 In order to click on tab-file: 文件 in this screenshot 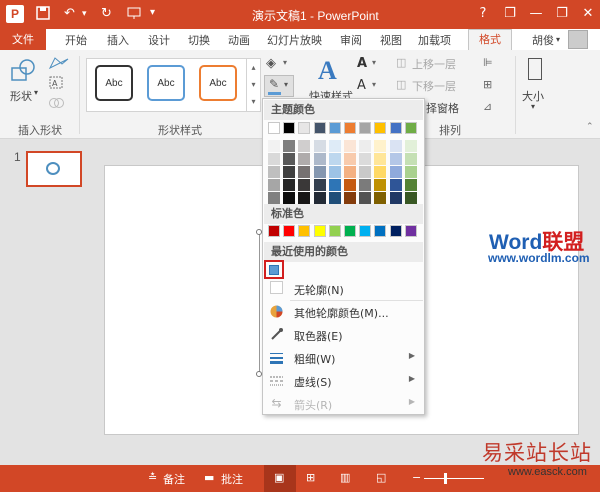, I will do `click(23, 39)`.